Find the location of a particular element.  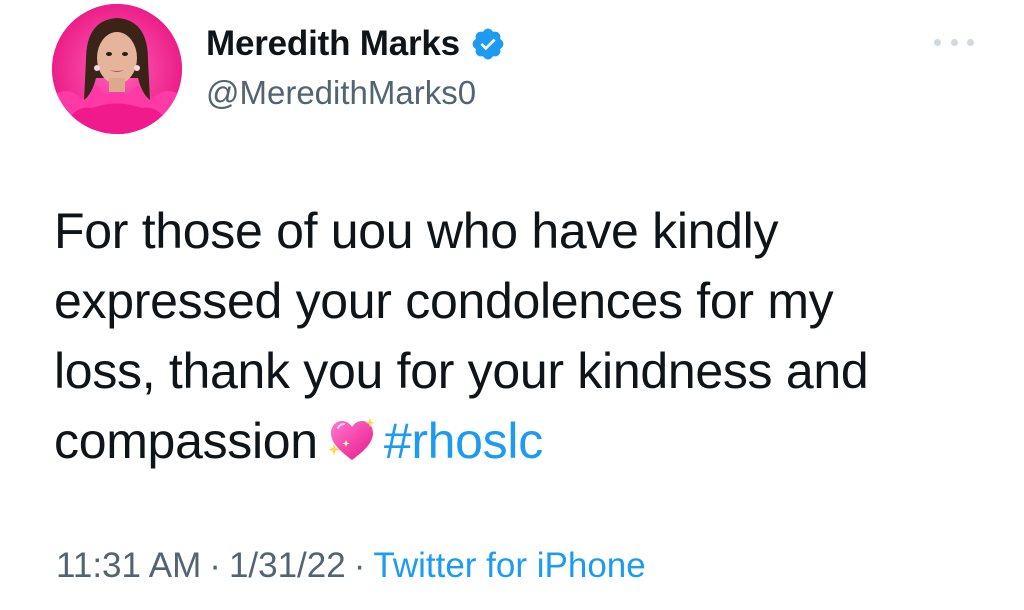

tweet-text-line: For those of uou who have kindly is located at coordinates (416, 231).